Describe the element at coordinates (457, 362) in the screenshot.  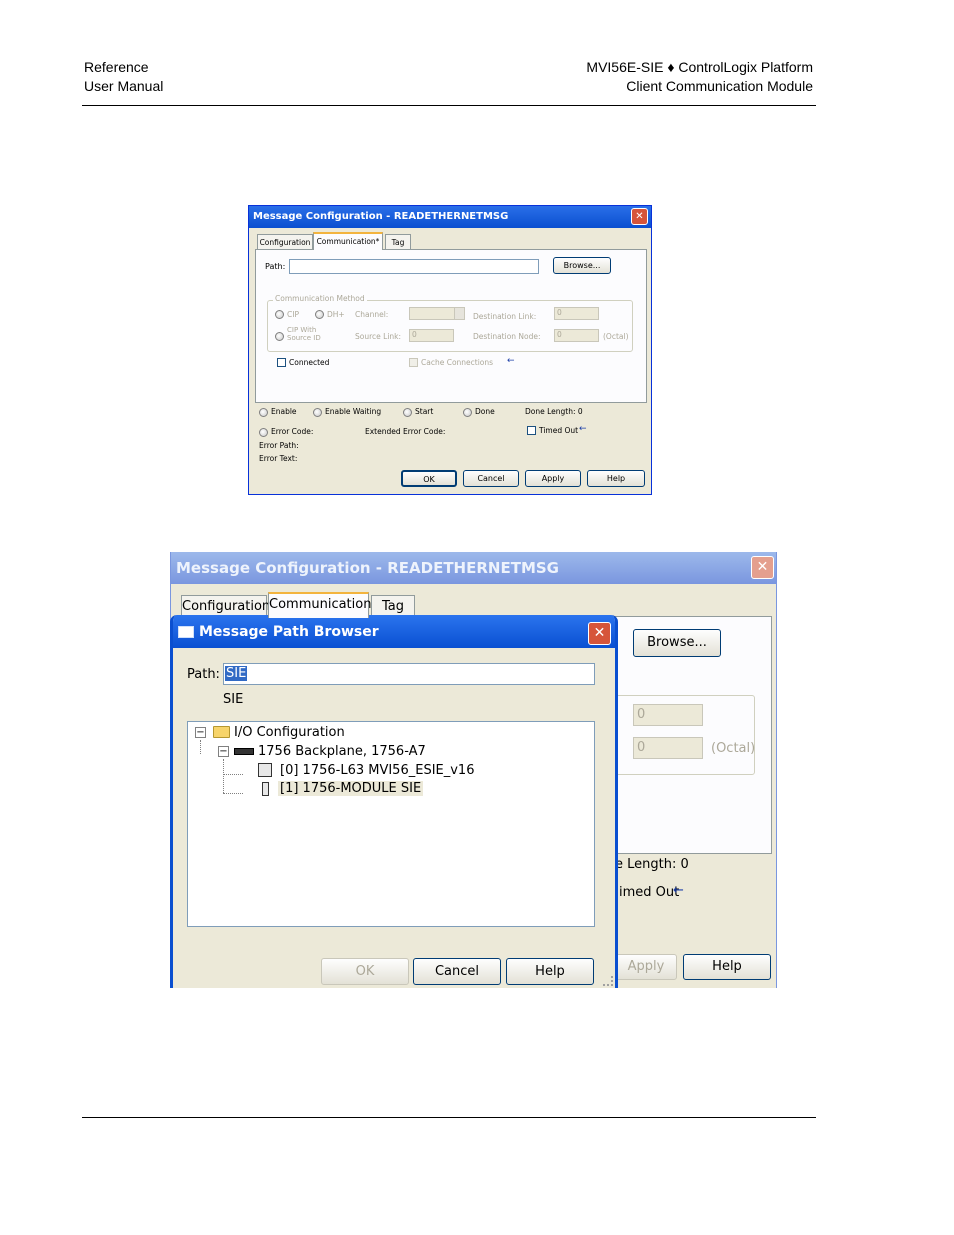
I see `cache-connections-label: Cache Connections` at that location.